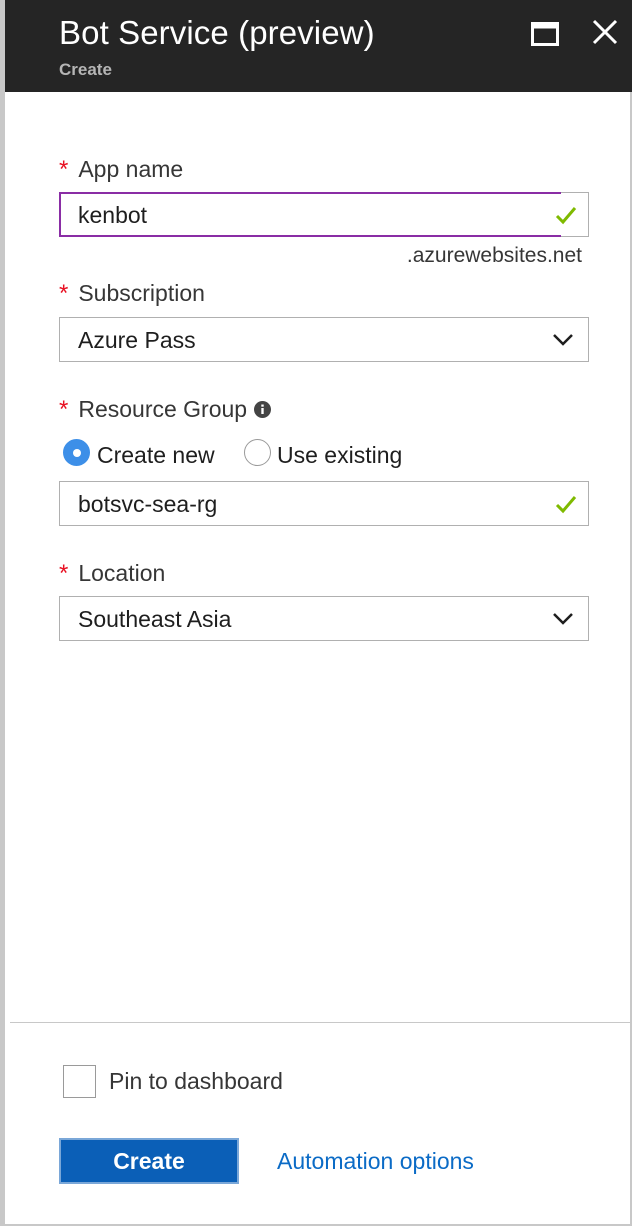  Describe the element at coordinates (149, 1161) in the screenshot. I see `create-button: Create` at that location.